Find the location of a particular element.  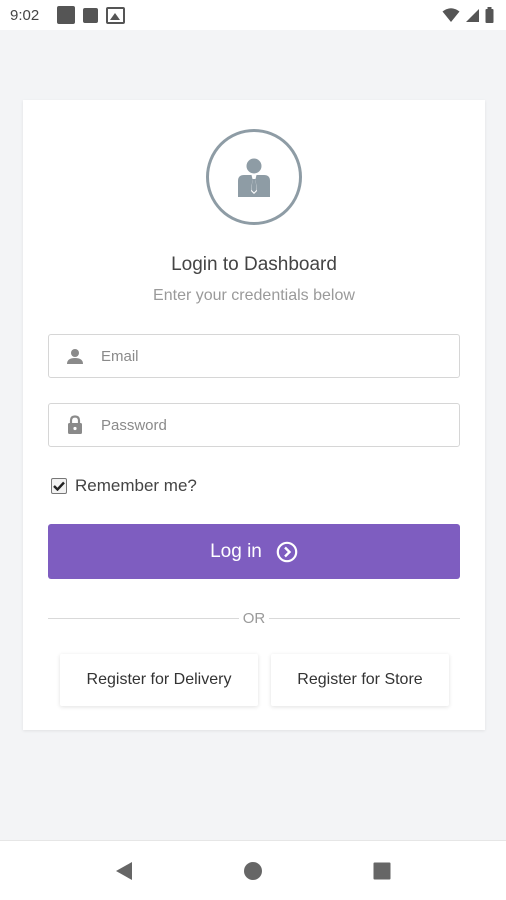

or-separator: OR is located at coordinates (254, 618).